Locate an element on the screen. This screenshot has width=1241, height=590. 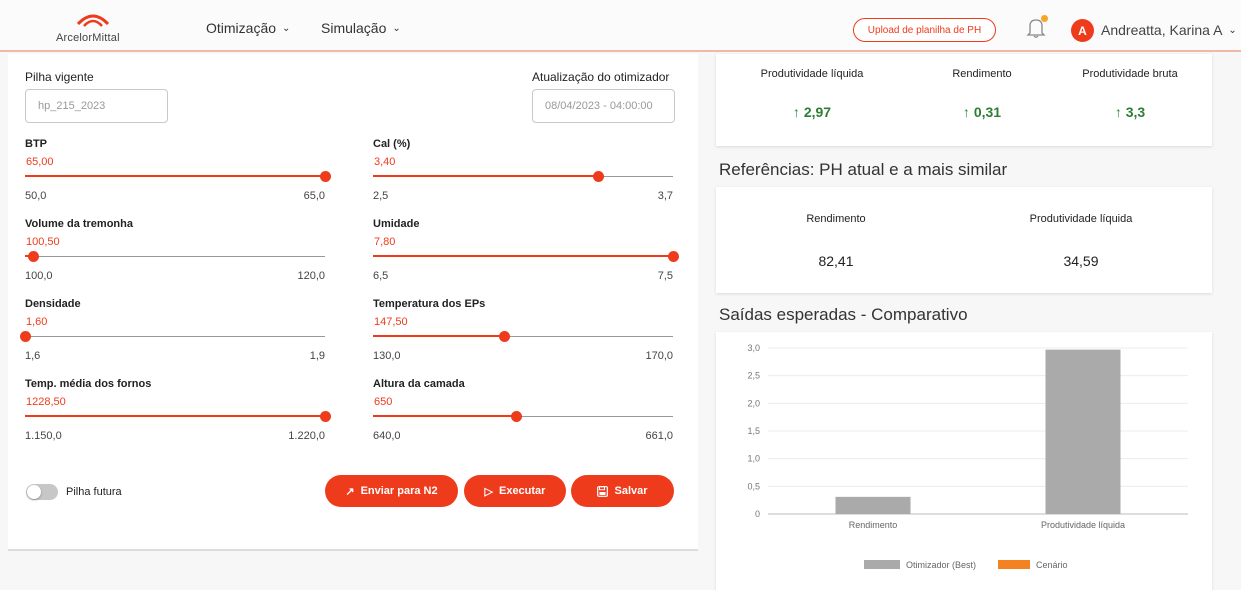
slider-value: 1,60 is located at coordinates (37, 322).